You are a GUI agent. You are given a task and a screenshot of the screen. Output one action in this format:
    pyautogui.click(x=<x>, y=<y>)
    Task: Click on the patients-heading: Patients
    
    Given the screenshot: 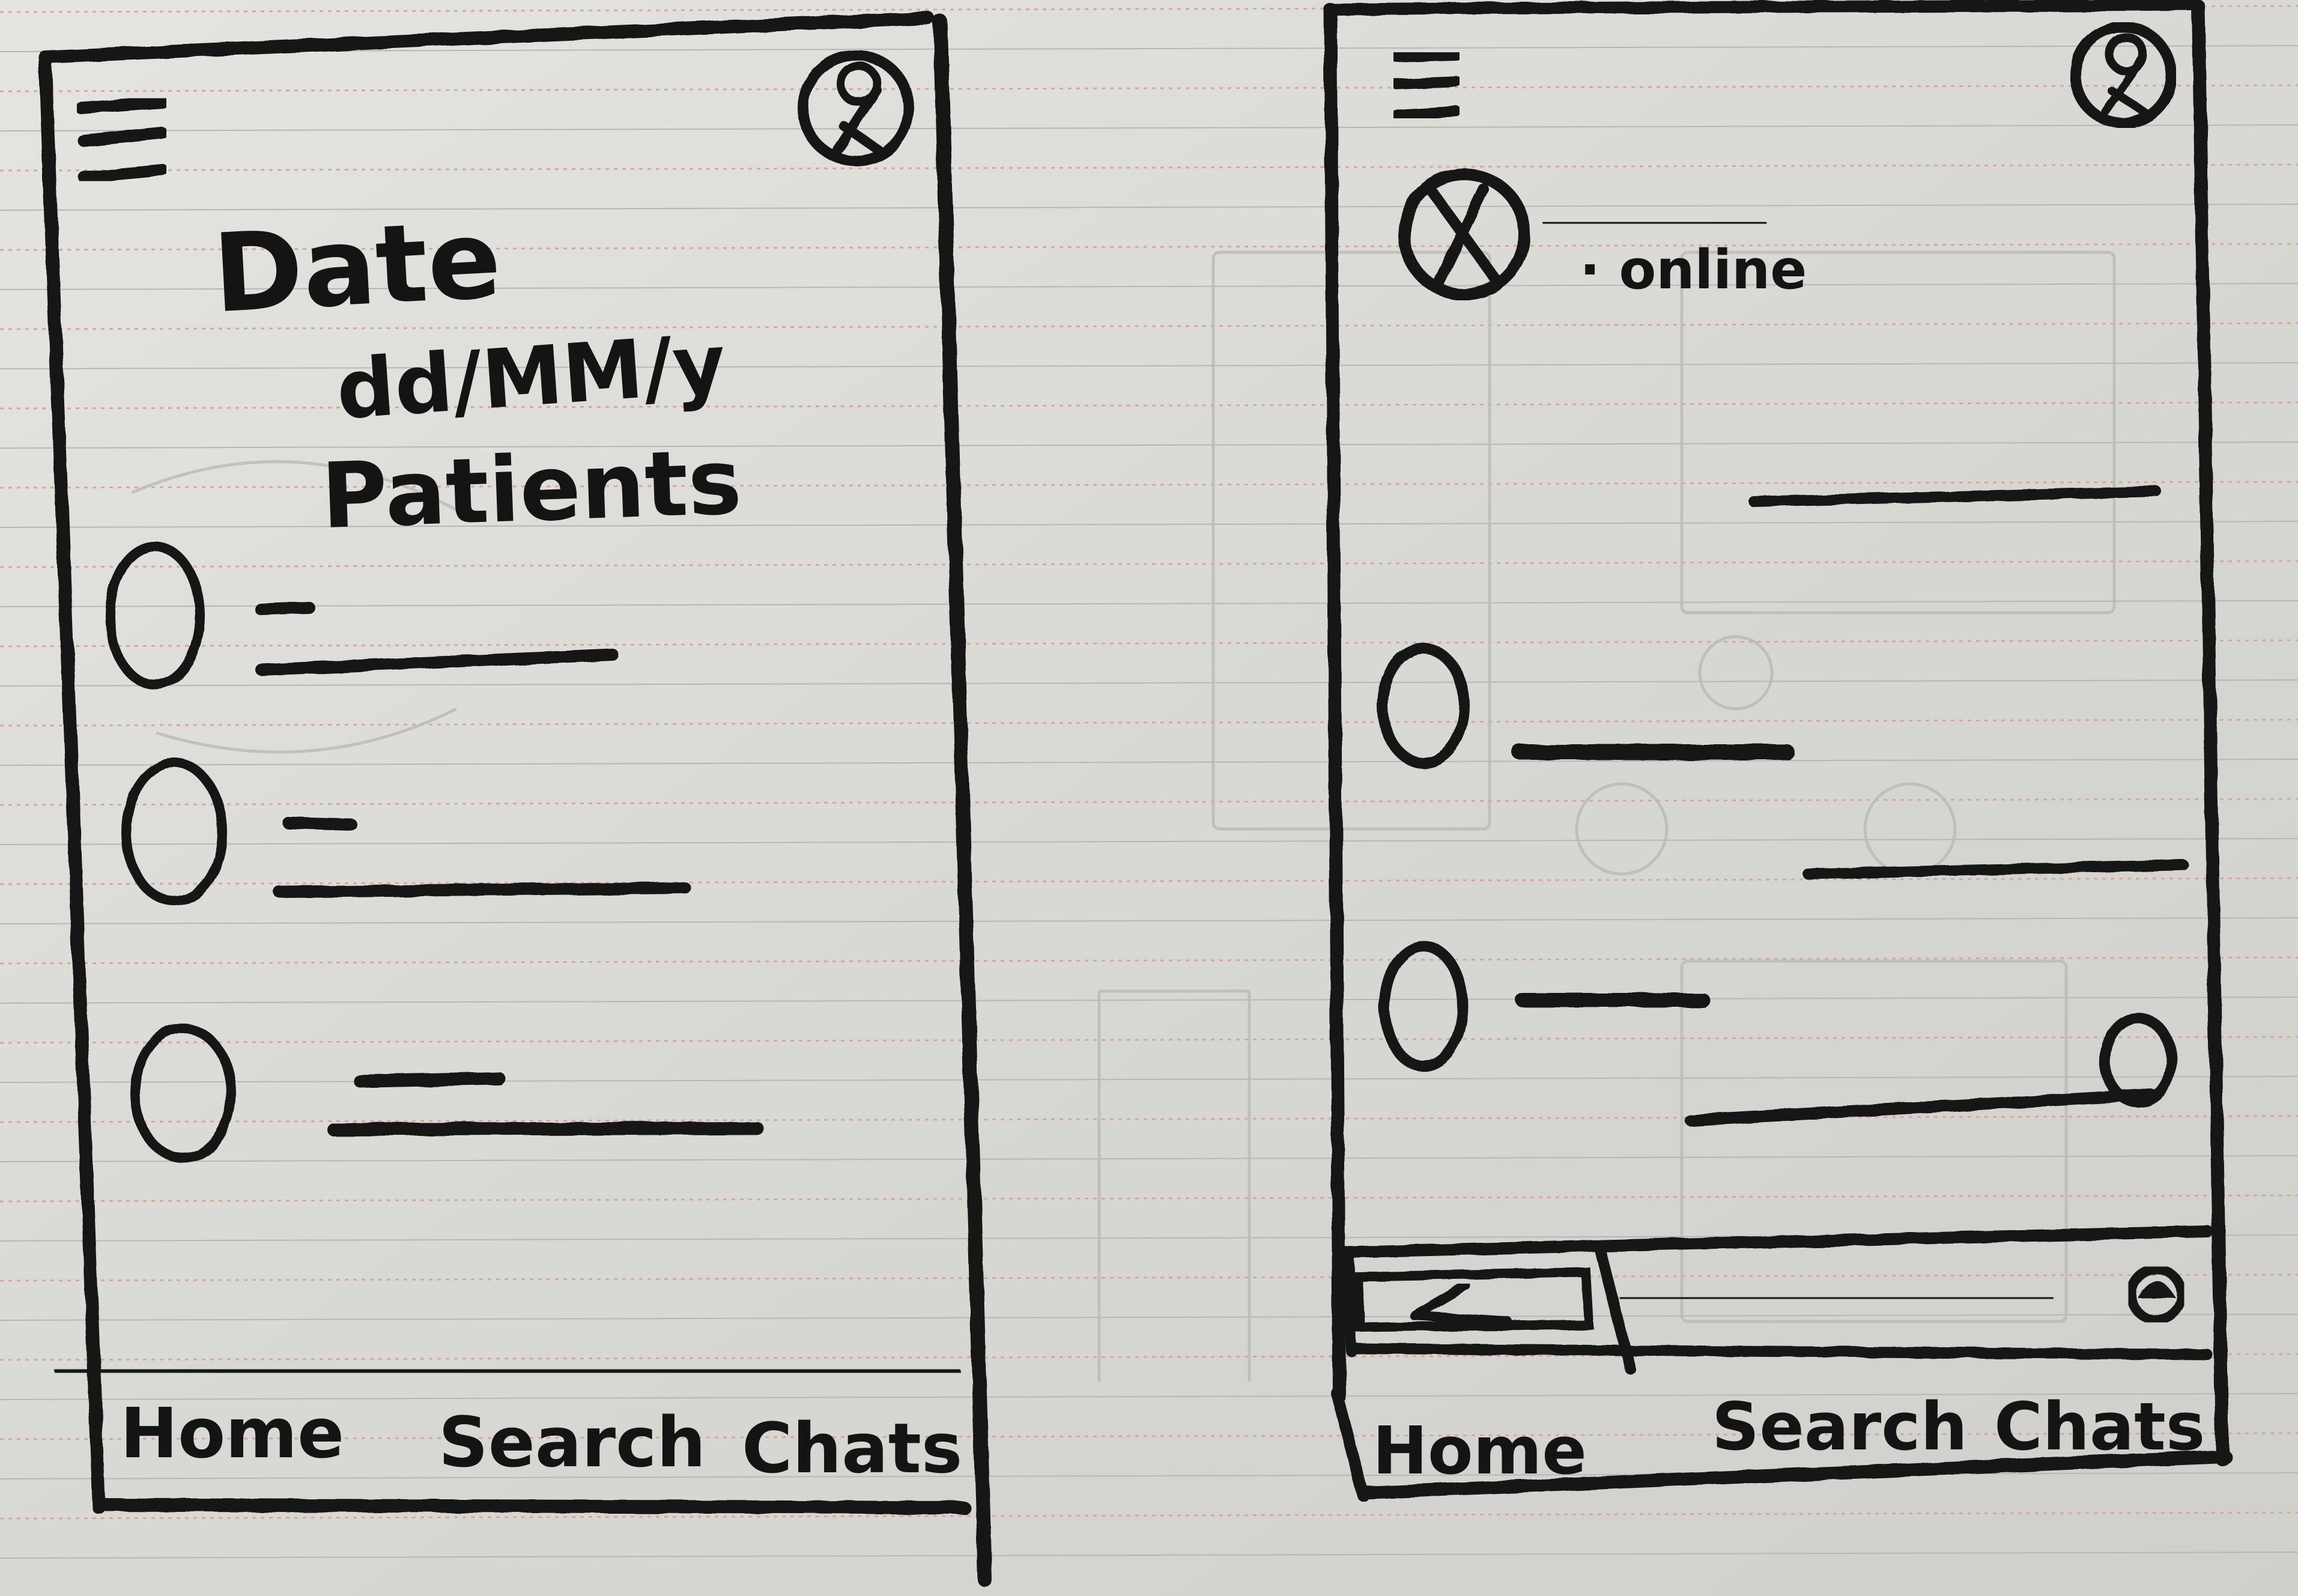 What is the action you would take?
    pyautogui.click(x=532, y=489)
    